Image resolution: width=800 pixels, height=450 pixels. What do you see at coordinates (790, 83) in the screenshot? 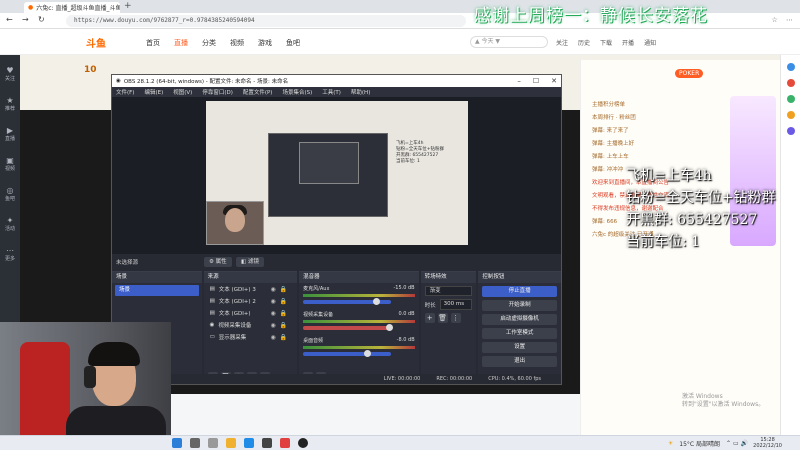
I see `app-icon` at bounding box center [790, 83].